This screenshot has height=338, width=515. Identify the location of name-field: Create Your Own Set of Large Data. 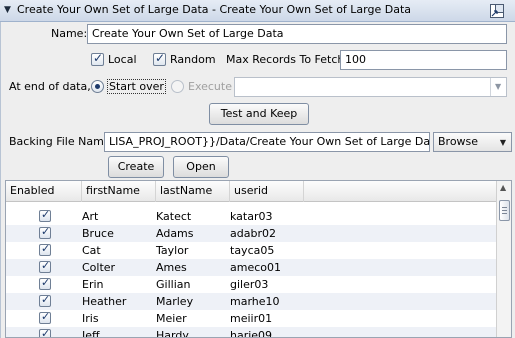
(297, 34).